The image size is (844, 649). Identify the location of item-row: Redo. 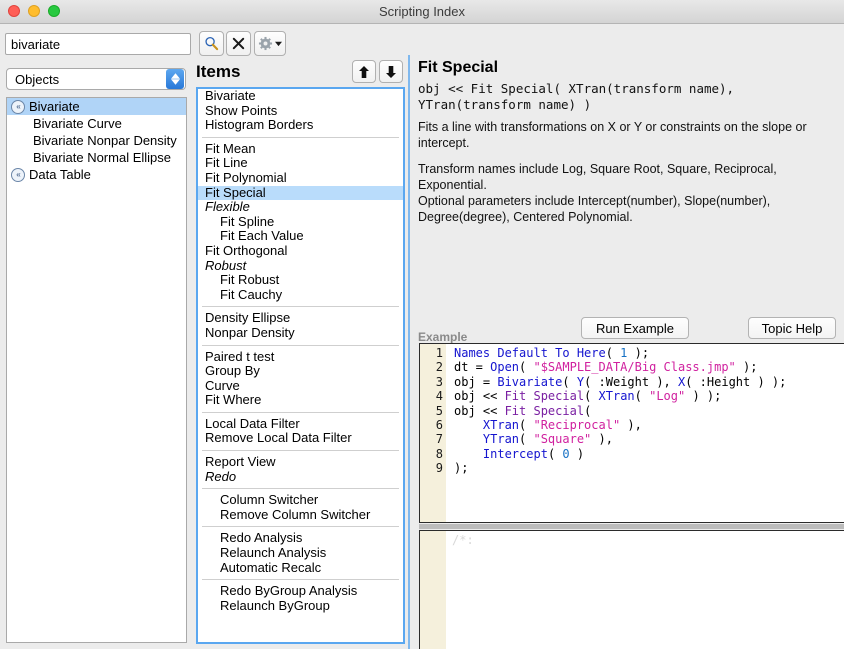
(300, 477).